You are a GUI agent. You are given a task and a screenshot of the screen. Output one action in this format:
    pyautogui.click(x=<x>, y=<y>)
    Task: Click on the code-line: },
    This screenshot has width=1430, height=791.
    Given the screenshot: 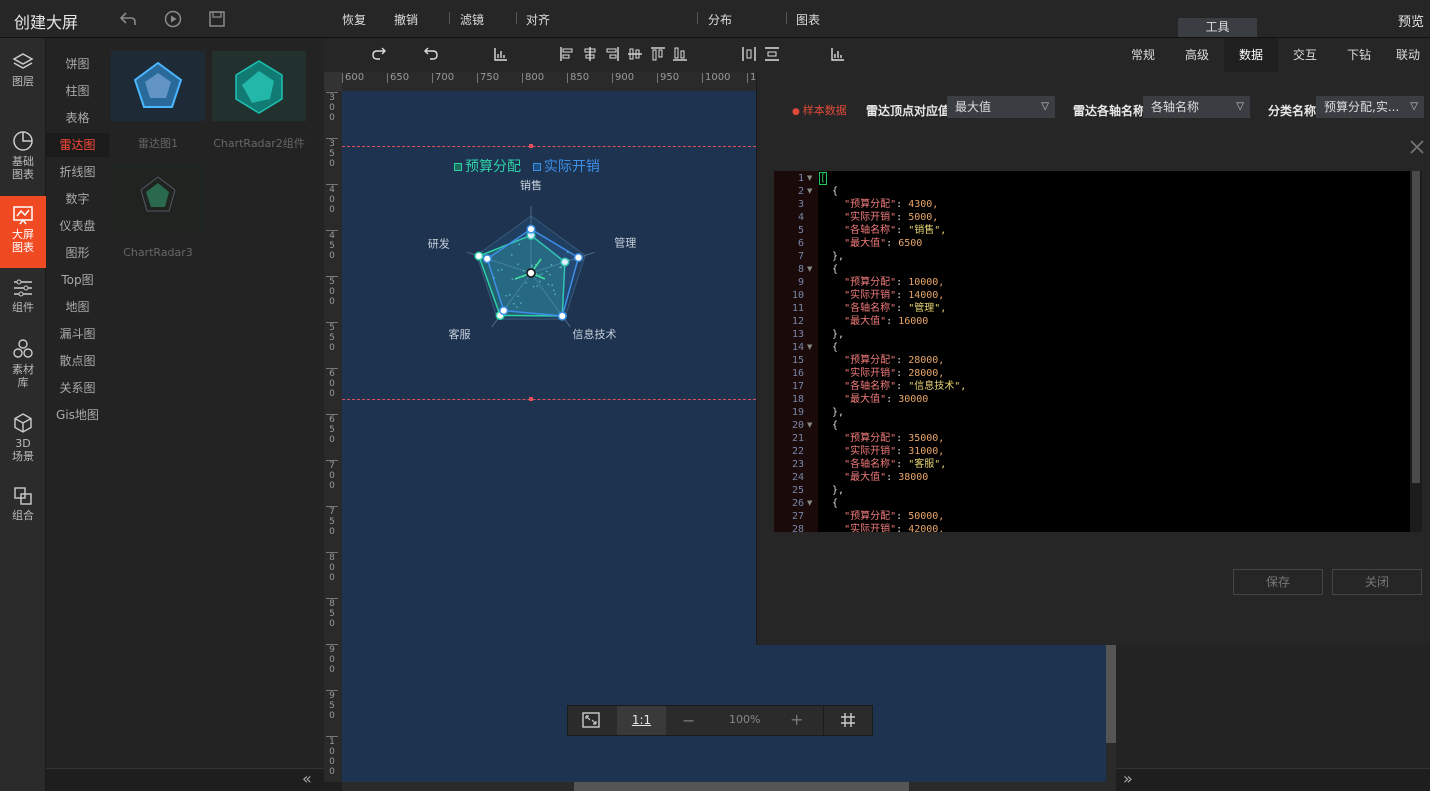 What is the action you would take?
    pyautogui.click(x=832, y=412)
    